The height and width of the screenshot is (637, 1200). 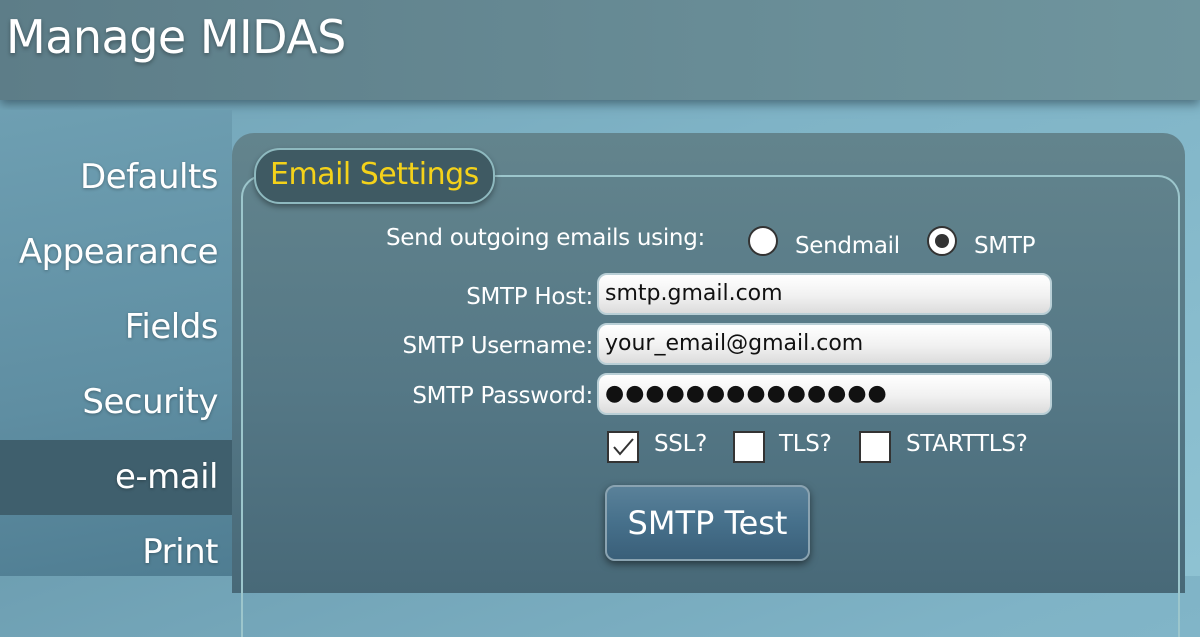 What do you see at coordinates (967, 444) in the screenshot?
I see `starttls-label: STARTTLS?` at bounding box center [967, 444].